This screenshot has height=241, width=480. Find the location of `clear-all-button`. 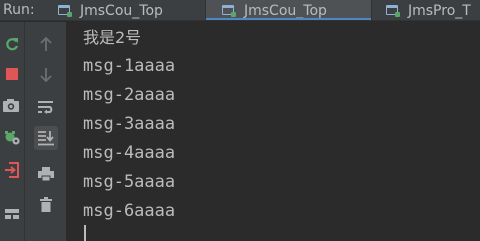

clear-all-button is located at coordinates (46, 205).